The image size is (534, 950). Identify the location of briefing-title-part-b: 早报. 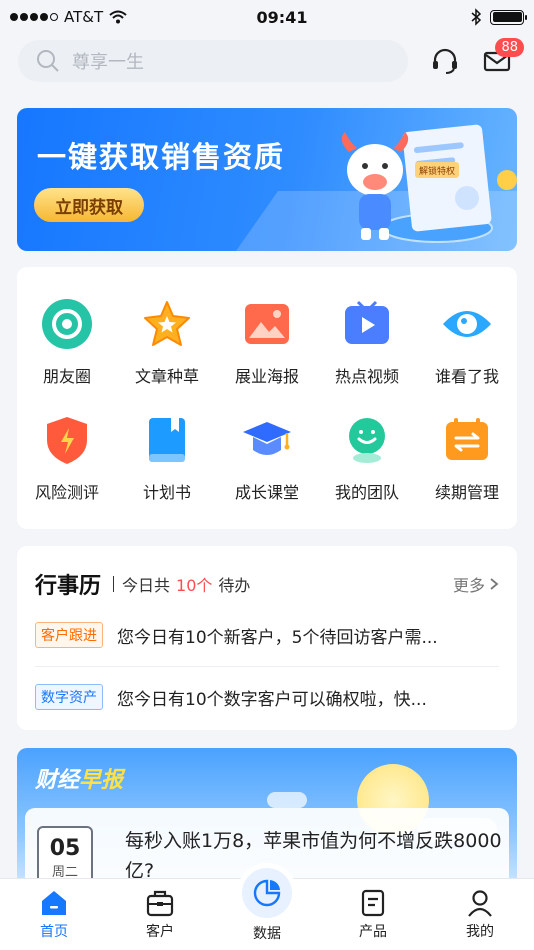
(101, 780).